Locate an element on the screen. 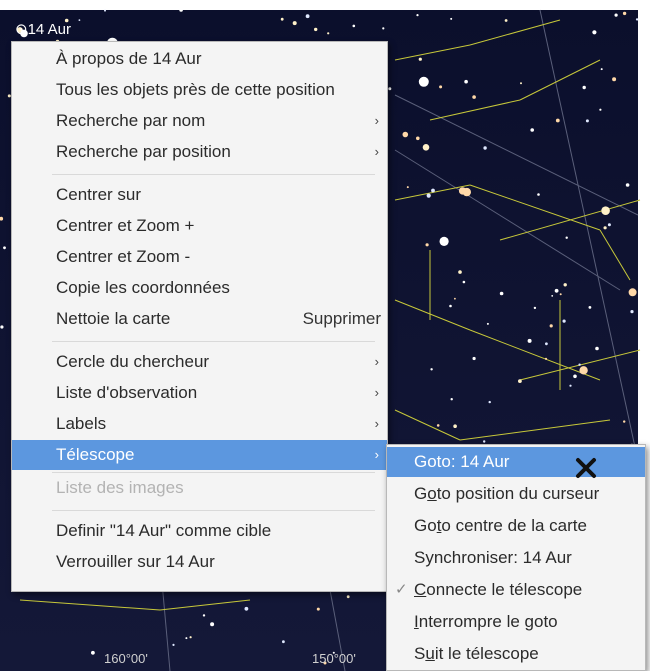 The height and width of the screenshot is (671, 650). shortcut-label: Supprimer is located at coordinates (341, 318).